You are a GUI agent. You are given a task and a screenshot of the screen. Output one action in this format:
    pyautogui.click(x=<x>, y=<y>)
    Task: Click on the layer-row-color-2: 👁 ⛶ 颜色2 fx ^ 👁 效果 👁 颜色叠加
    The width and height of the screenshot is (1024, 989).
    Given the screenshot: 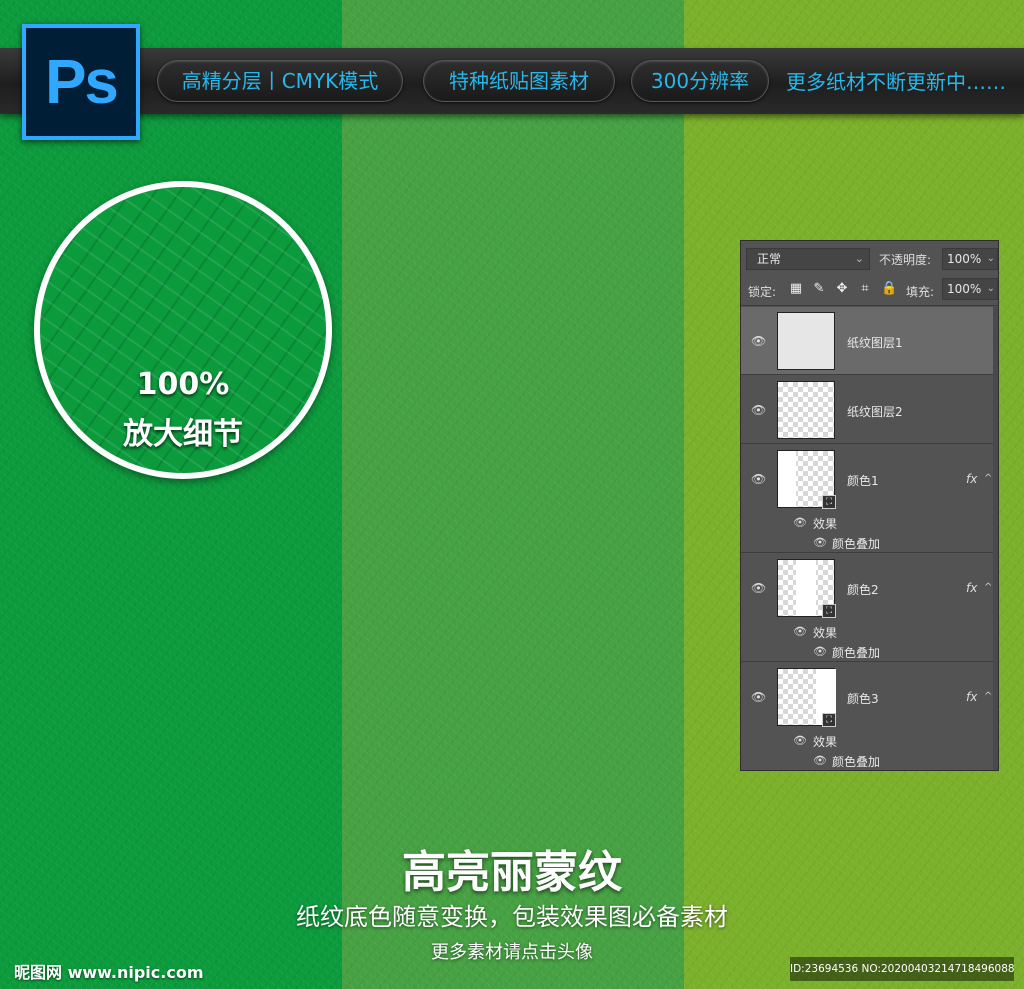 What is the action you would take?
    pyautogui.click(x=867, y=608)
    